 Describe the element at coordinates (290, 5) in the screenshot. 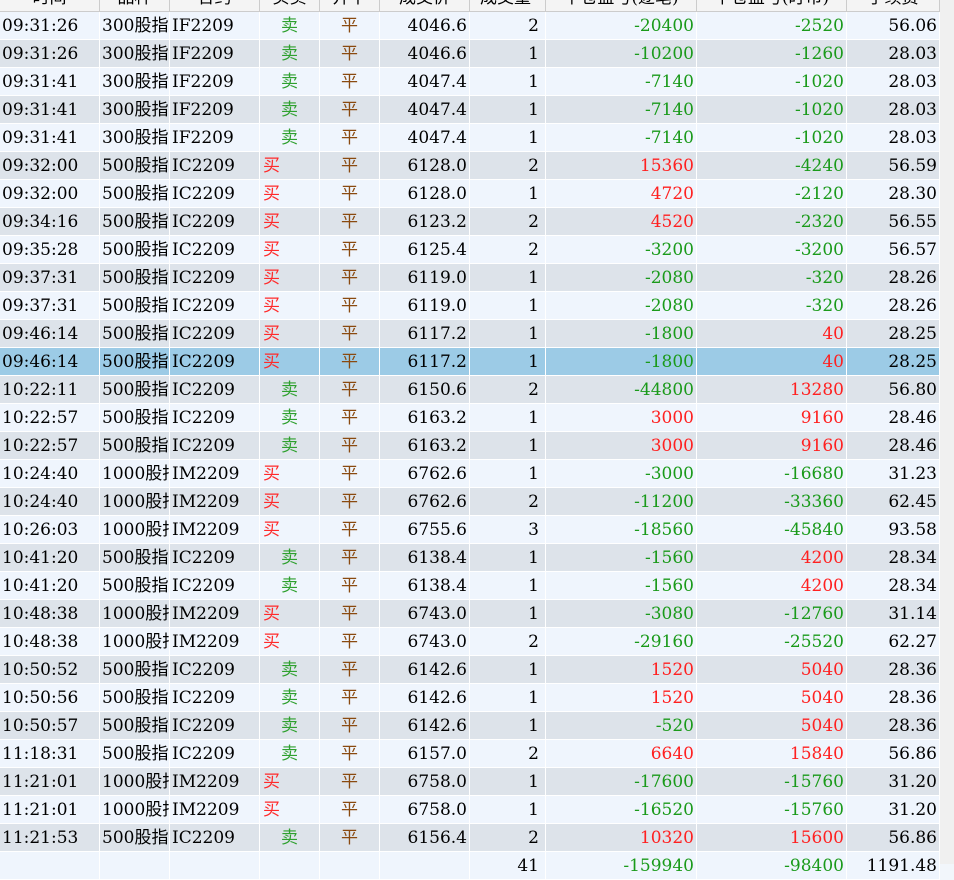

I see `header-side: 买卖` at that location.